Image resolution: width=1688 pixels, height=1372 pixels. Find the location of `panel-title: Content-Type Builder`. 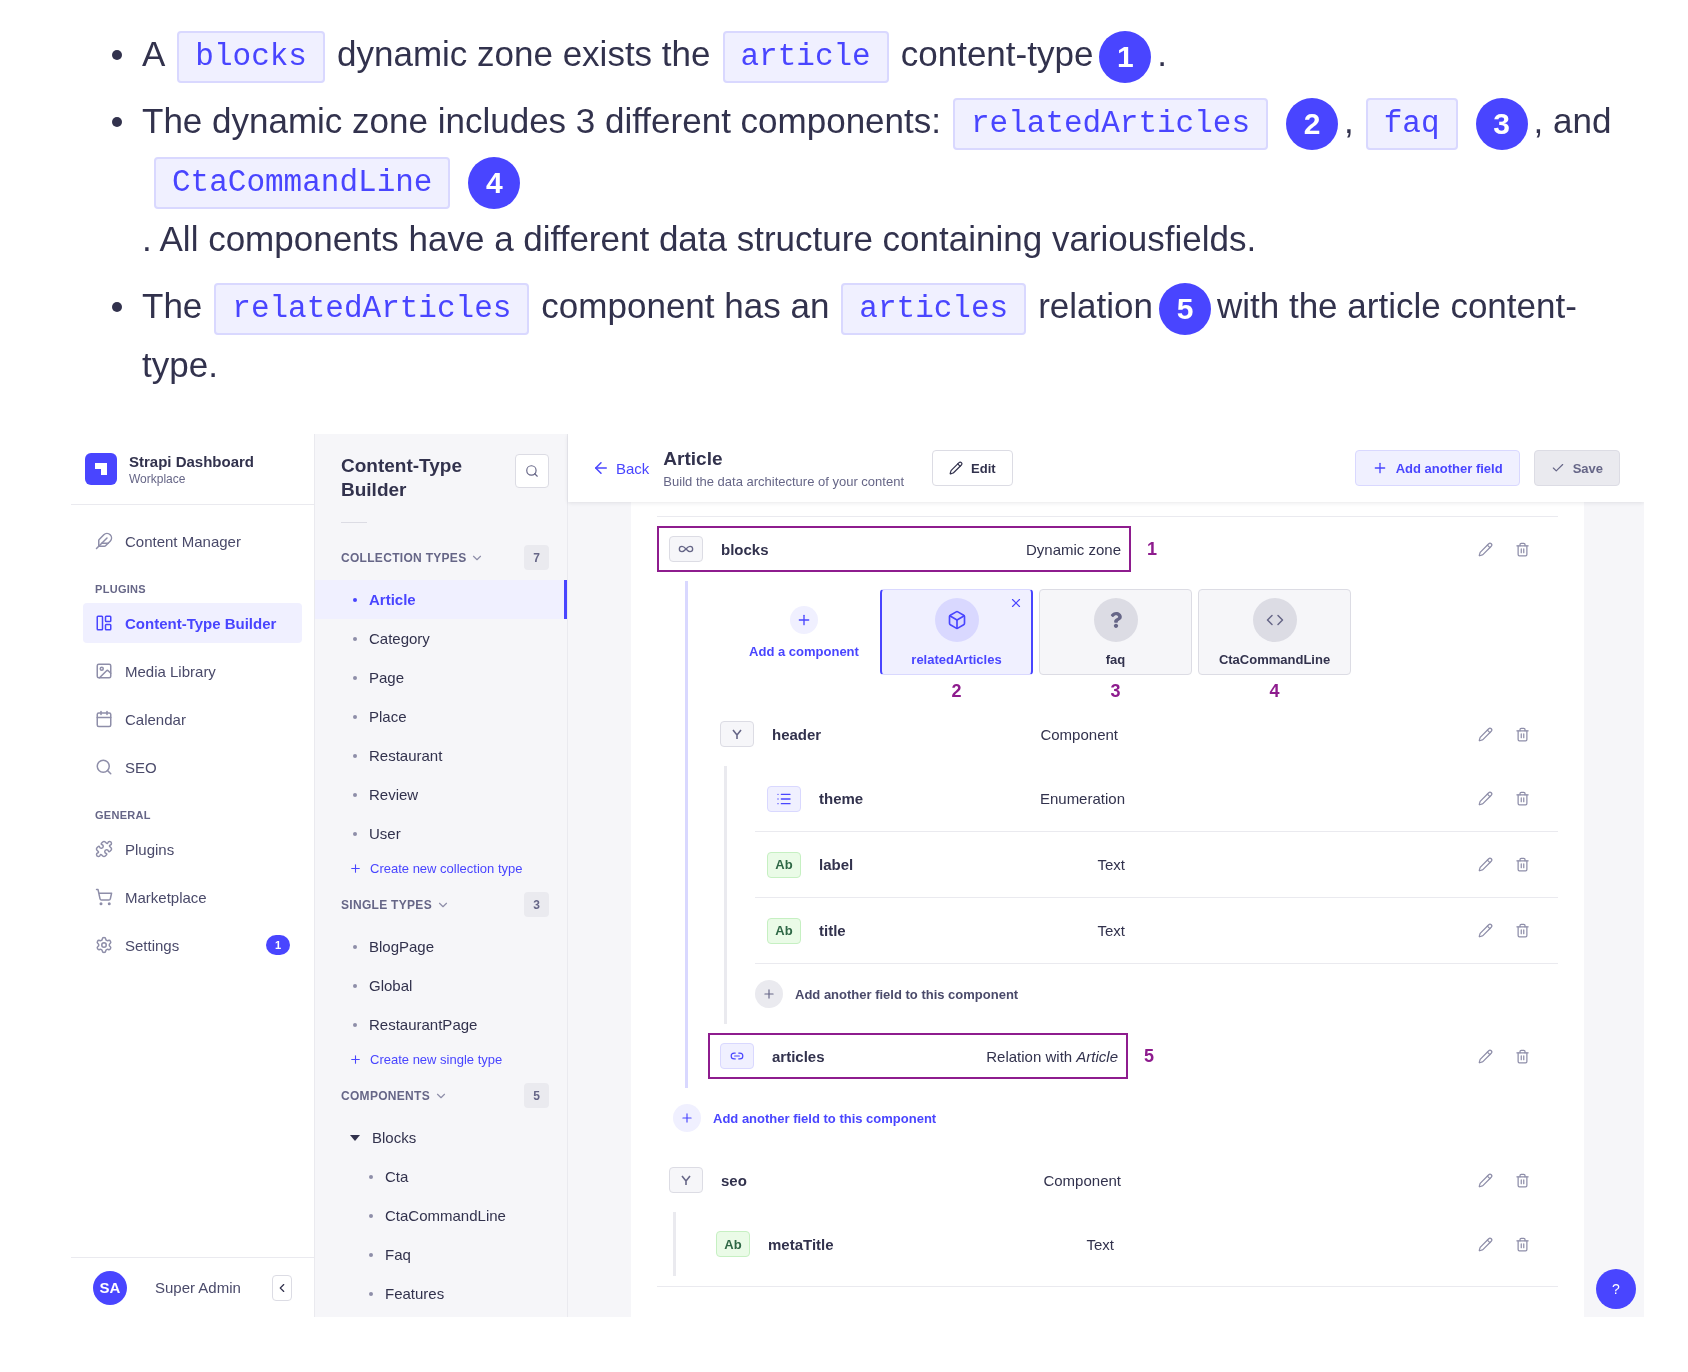

panel-title: Content-Type Builder is located at coordinates (402, 478).